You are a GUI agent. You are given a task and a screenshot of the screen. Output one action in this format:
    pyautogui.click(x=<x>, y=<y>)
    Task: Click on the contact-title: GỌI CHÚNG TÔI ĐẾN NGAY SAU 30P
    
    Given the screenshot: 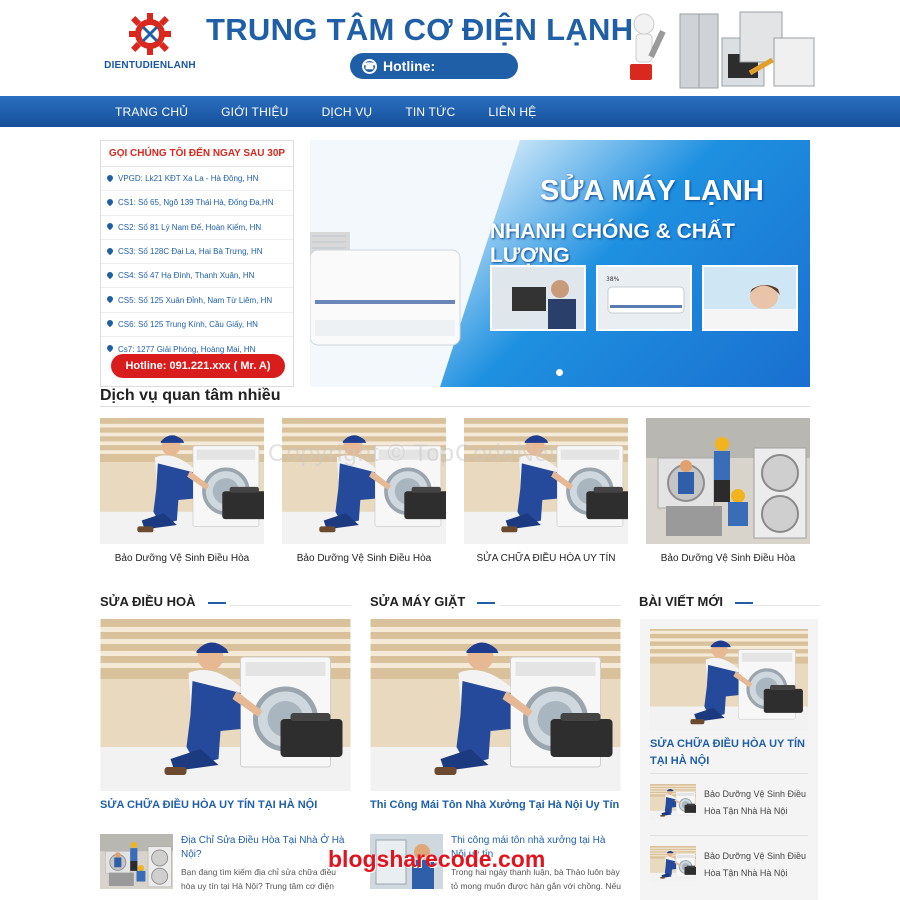 What is the action you would take?
    pyautogui.click(x=197, y=154)
    